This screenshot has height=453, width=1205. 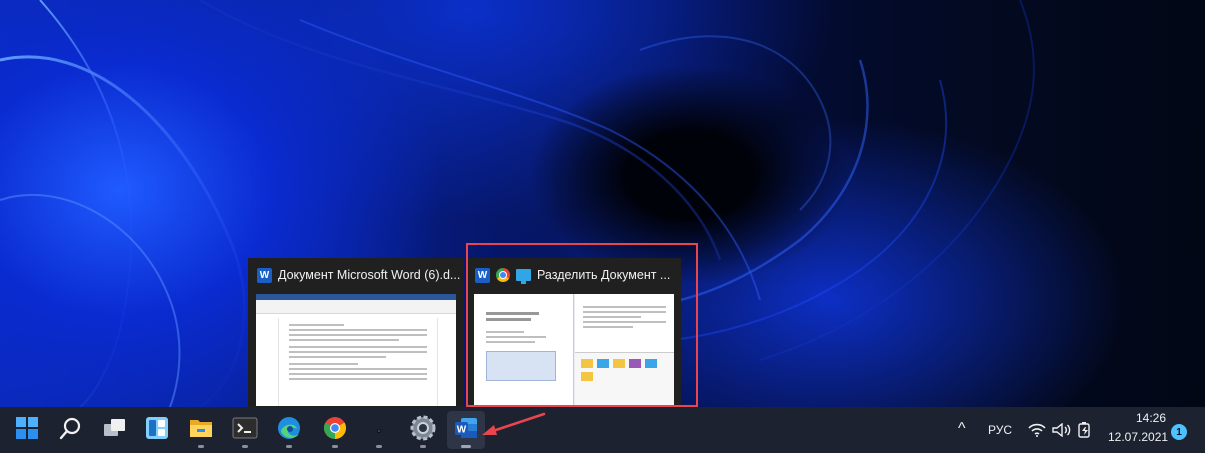 I want to click on app-icon, so click(x=379, y=430).